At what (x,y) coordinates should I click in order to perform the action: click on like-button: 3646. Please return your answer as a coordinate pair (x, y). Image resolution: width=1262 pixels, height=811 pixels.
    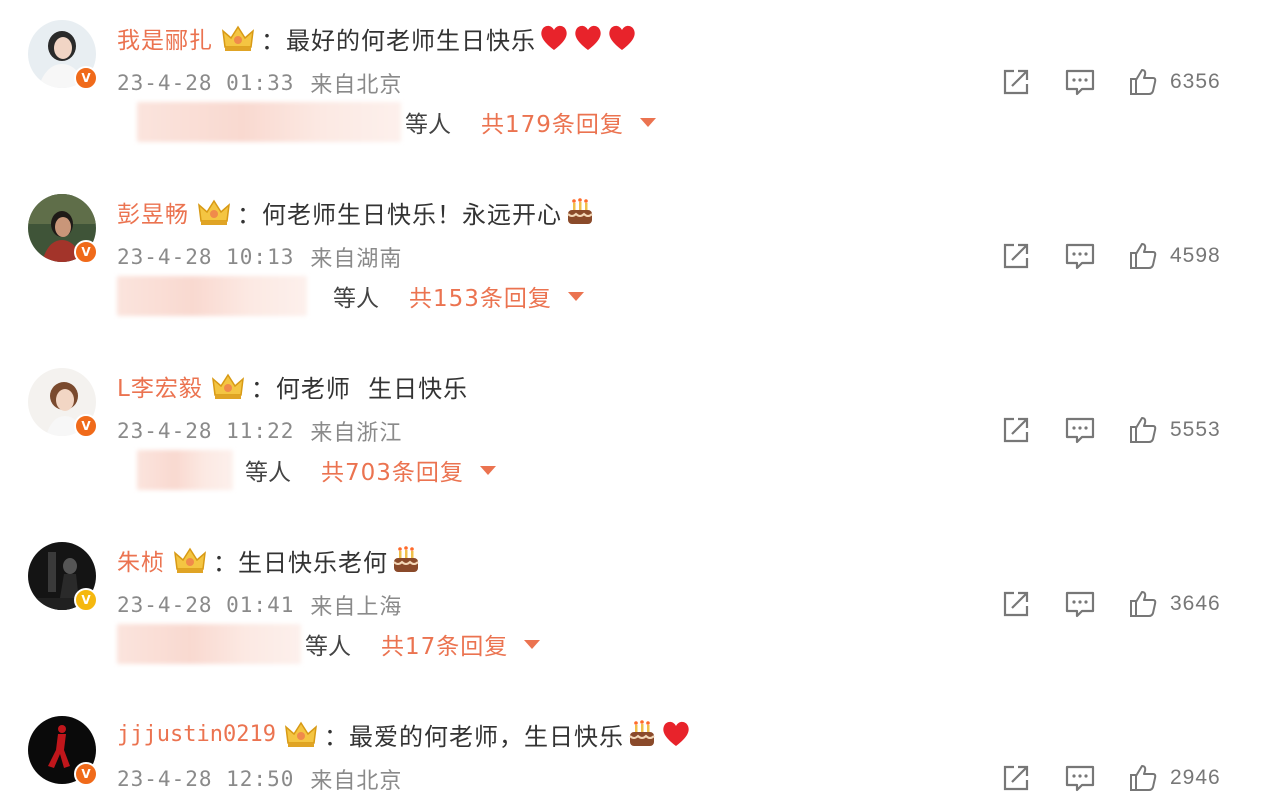
    Looking at the image, I should click on (1174, 604).